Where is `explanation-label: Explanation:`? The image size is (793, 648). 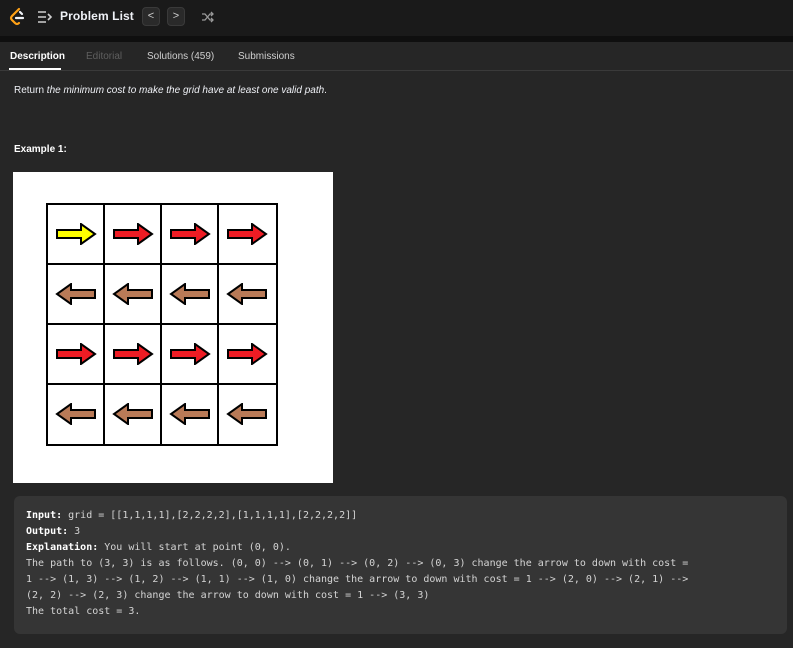
explanation-label: Explanation: is located at coordinates (62, 547).